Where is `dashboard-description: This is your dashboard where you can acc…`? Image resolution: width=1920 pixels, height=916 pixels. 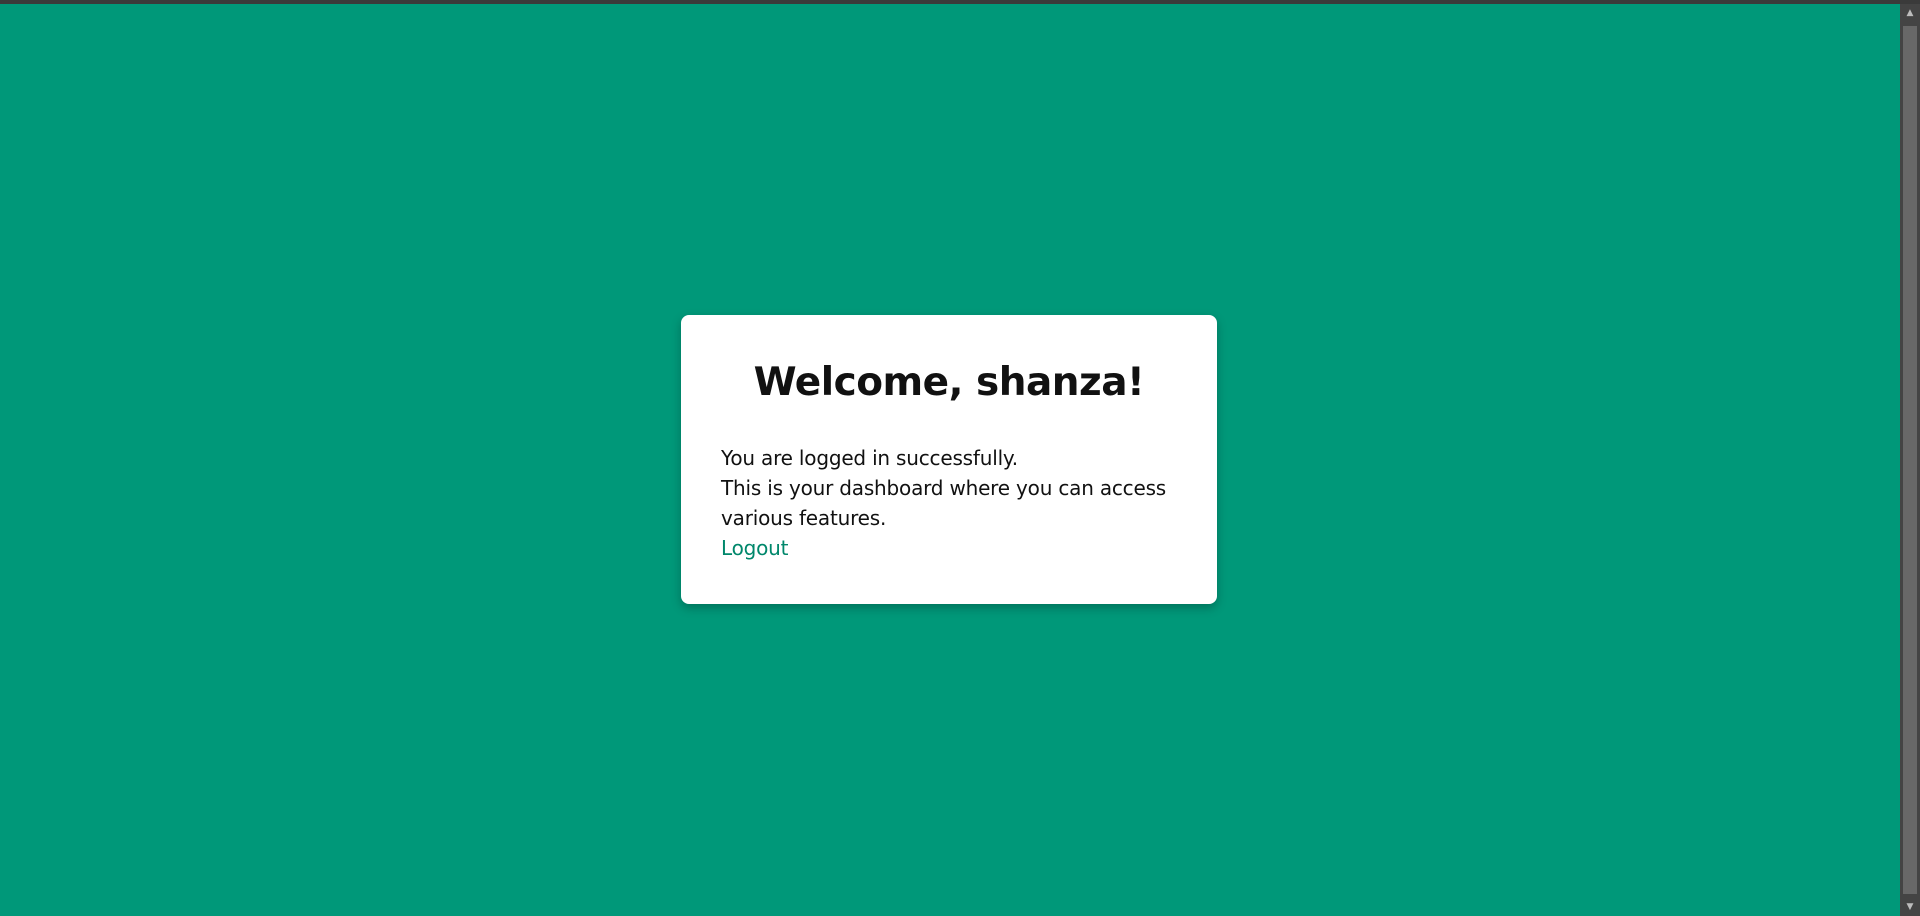 dashboard-description: This is your dashboard where you can acc… is located at coordinates (944, 503).